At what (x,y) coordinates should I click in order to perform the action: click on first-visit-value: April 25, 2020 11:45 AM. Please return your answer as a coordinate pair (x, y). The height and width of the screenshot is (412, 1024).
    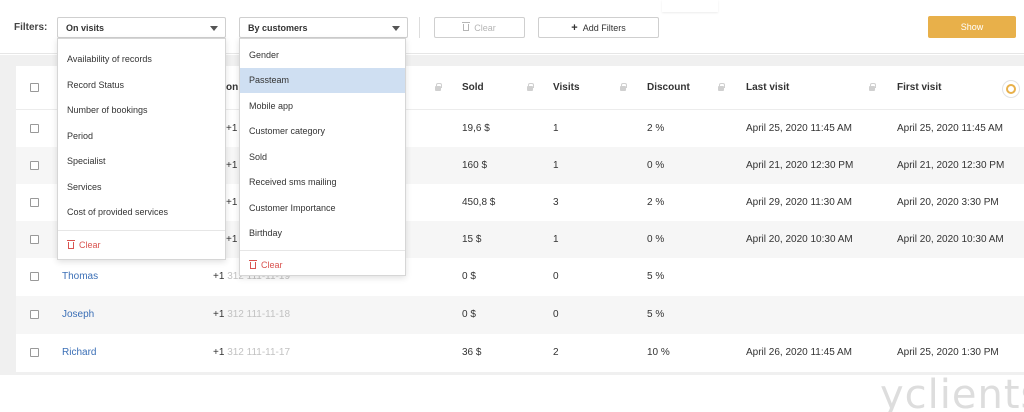
    Looking at the image, I should click on (950, 128).